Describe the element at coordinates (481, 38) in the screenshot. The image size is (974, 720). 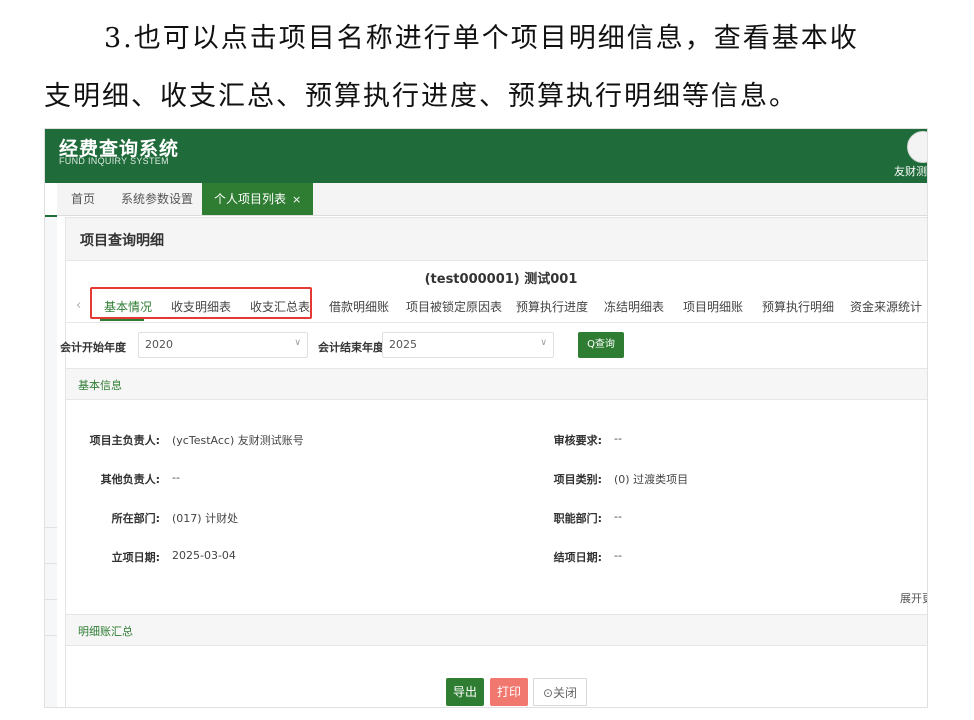
I see `doc-paragraph-line-1: 3.也可以点击项目名称进行单个项目明细信息，查看基本收` at that location.